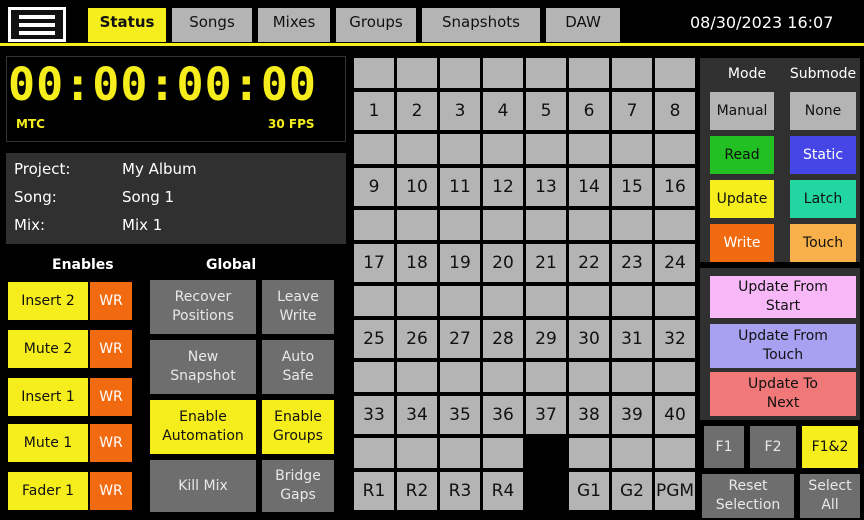 This screenshot has width=864, height=520. I want to click on track-button: R3, so click(460, 491).